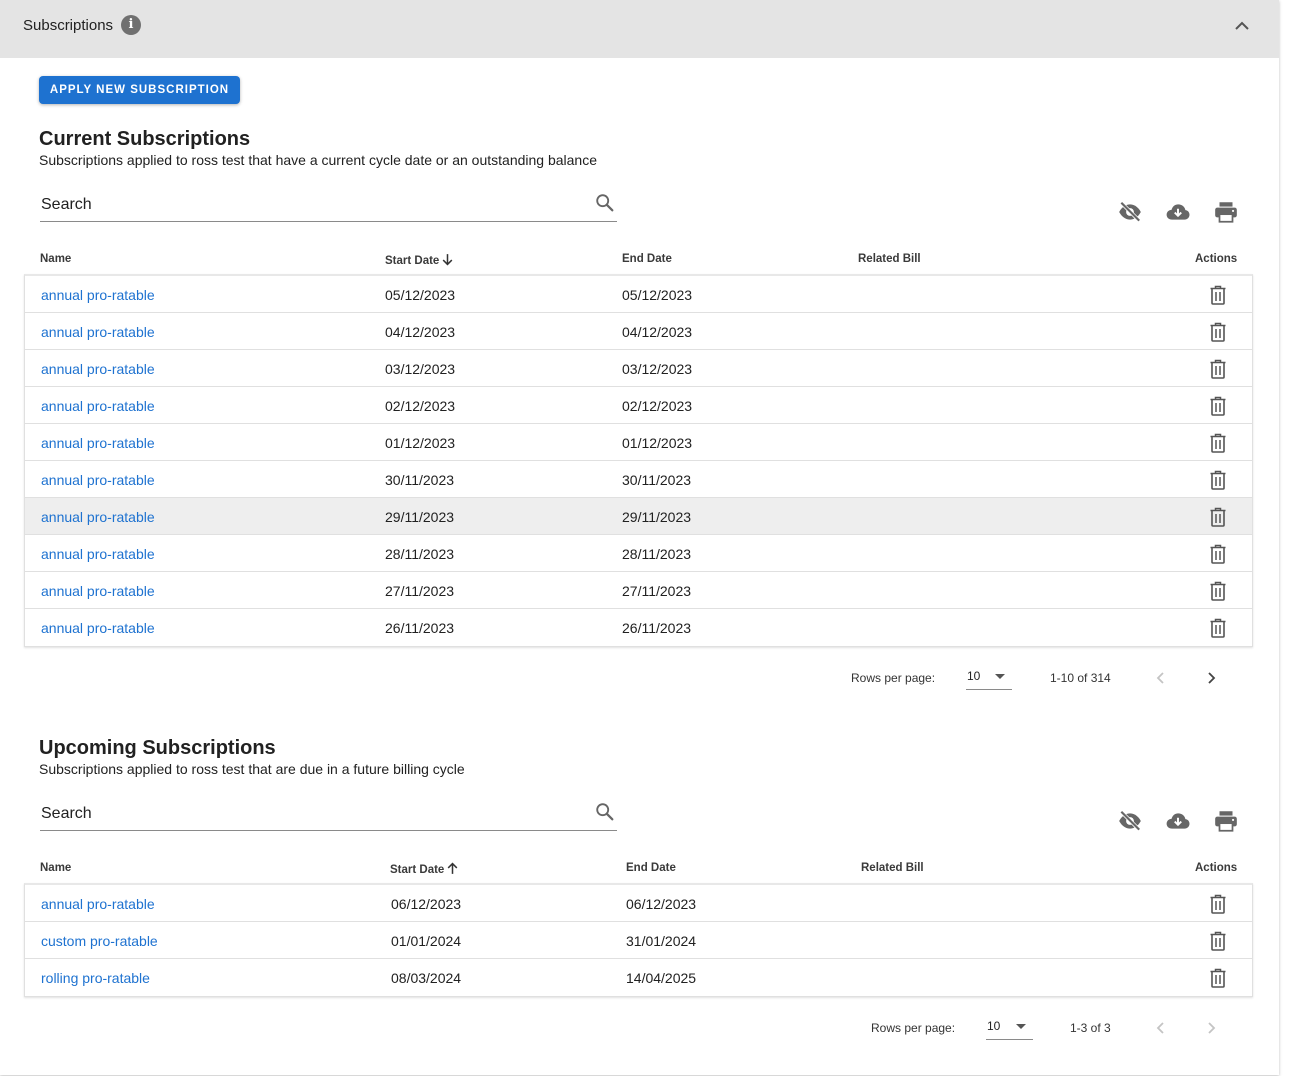 The image size is (1289, 1076). I want to click on table-row: annual pro-ratable 27/11/2023 27/11/2023, so click(638, 590).